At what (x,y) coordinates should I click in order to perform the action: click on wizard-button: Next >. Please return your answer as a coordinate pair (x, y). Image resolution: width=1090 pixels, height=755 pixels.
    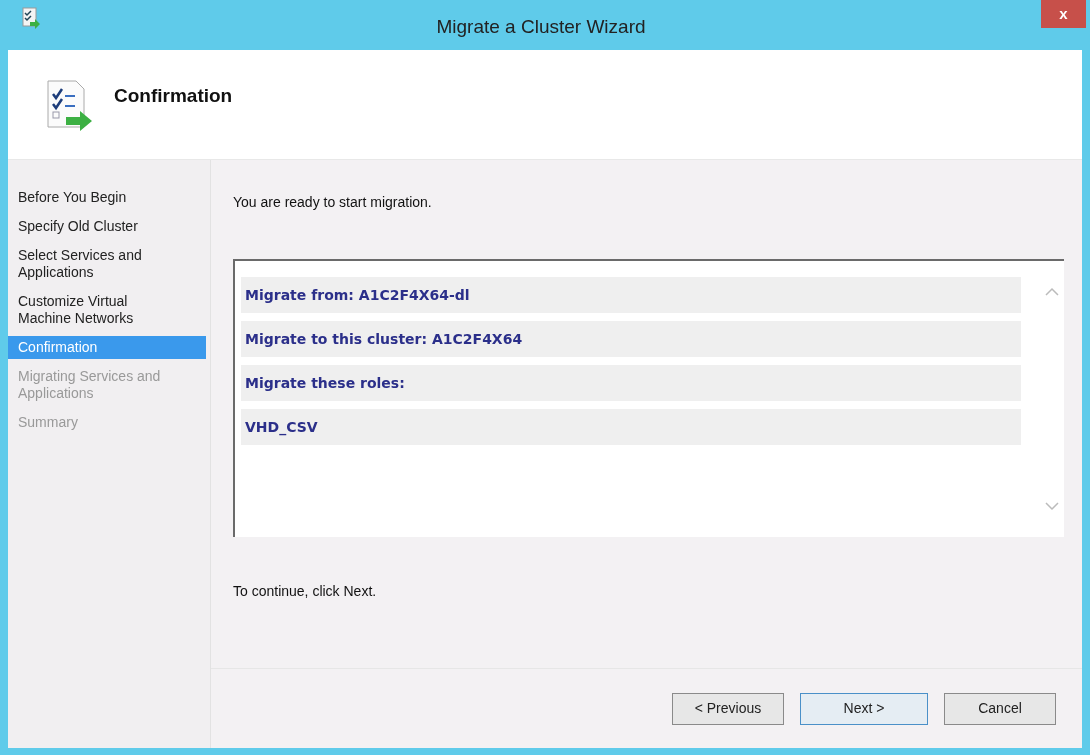
    Looking at the image, I should click on (864, 708).